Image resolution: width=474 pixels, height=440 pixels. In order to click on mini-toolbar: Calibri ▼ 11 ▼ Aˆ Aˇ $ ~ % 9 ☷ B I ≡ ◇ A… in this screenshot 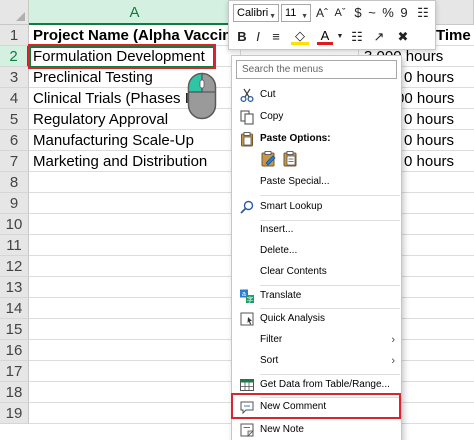, I will do `click(332, 25)`.